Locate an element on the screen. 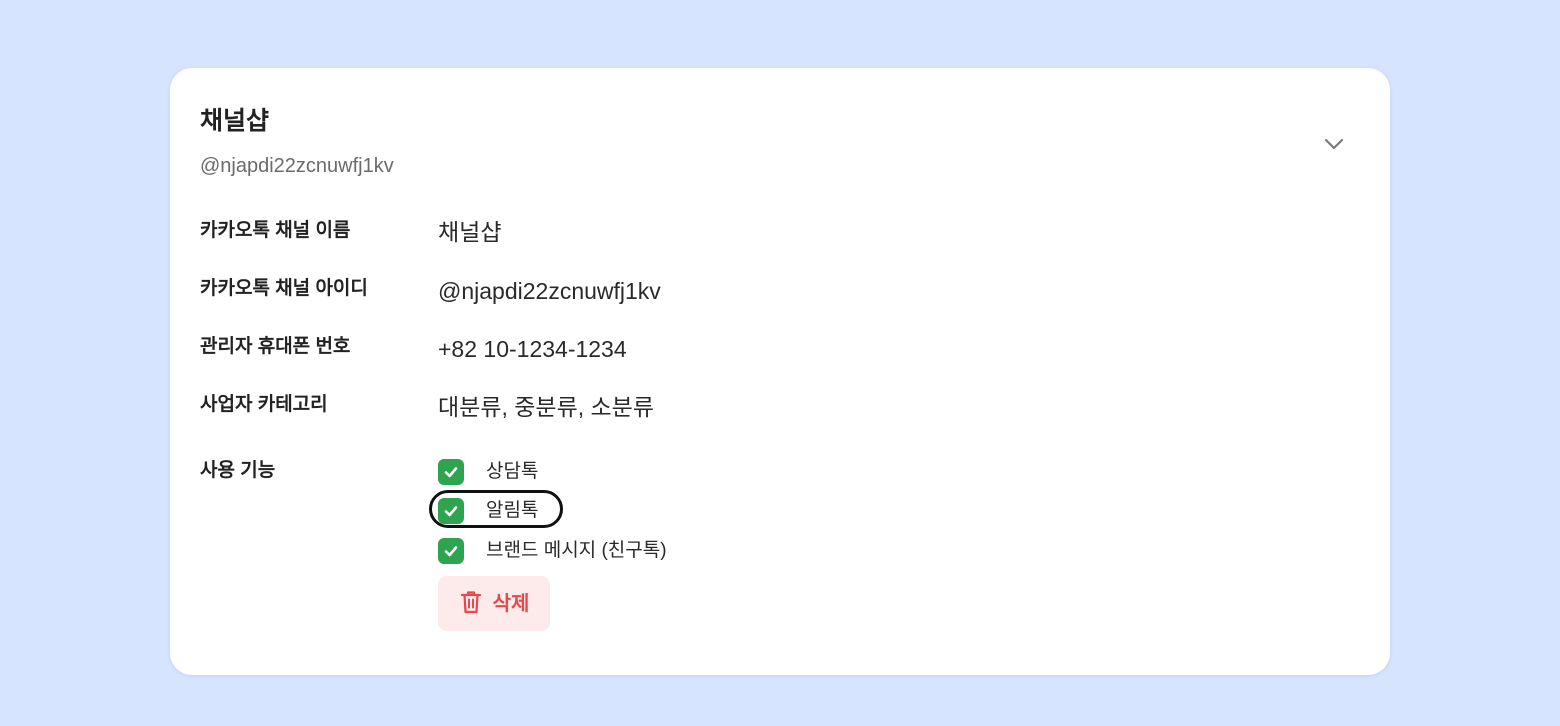  field-label: 카카오톡 채널 아이디 is located at coordinates (284, 288).